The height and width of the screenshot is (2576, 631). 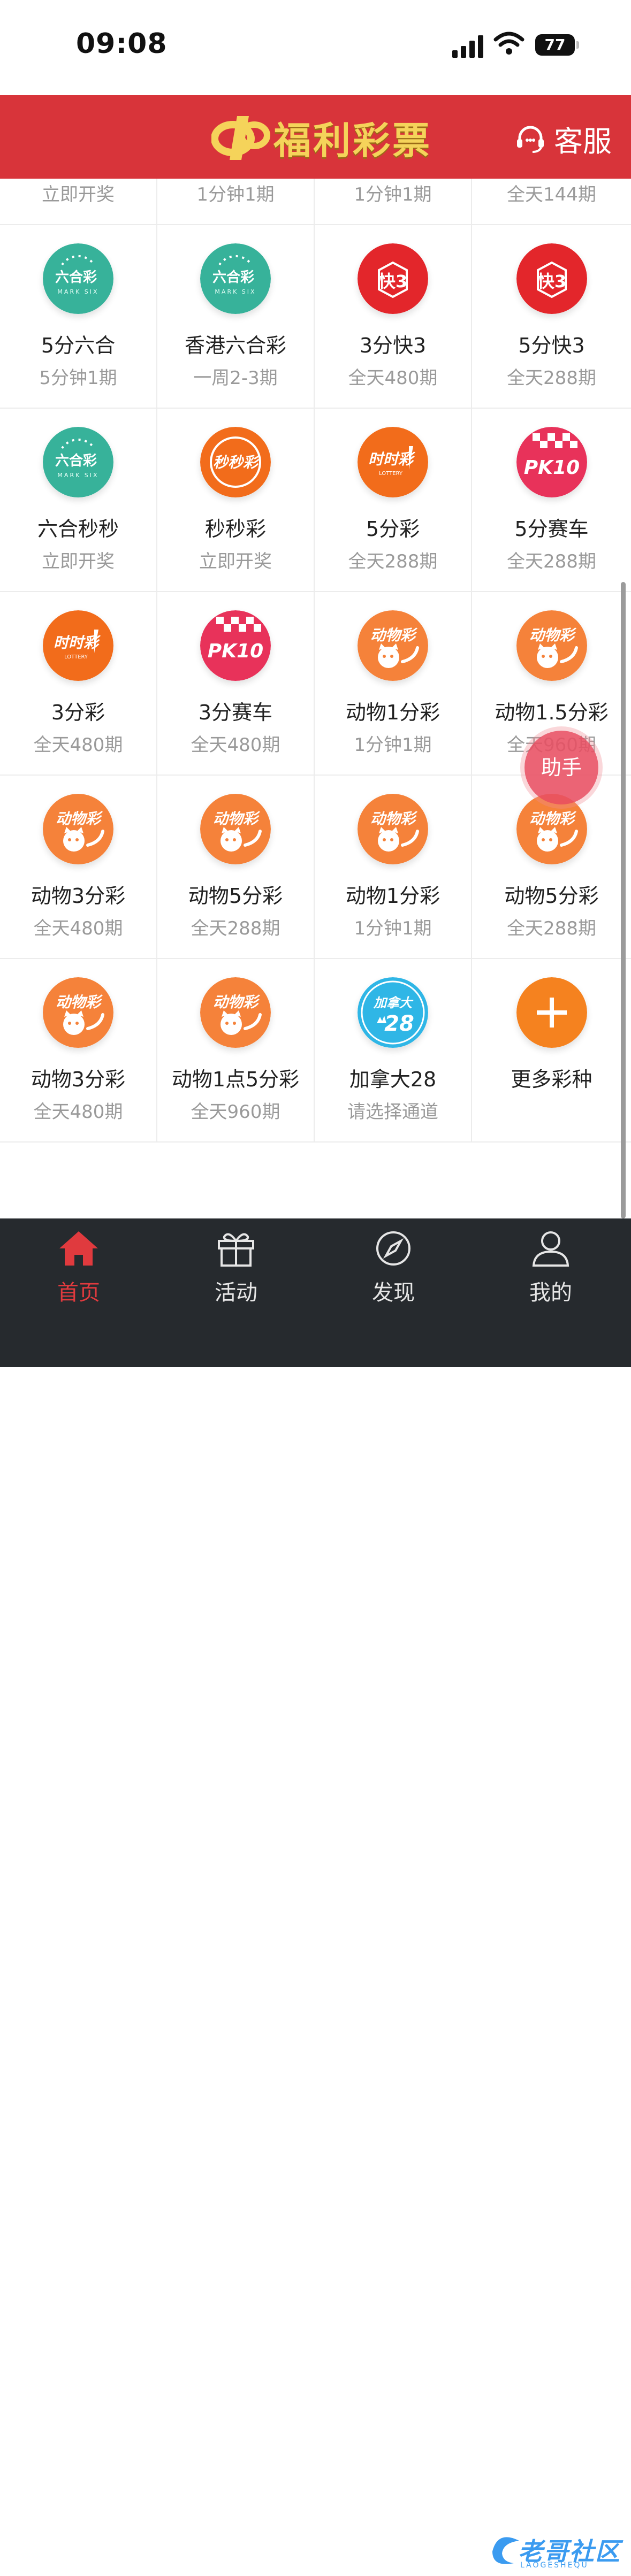 I want to click on status-bar: 09:08 77, so click(x=315, y=47).